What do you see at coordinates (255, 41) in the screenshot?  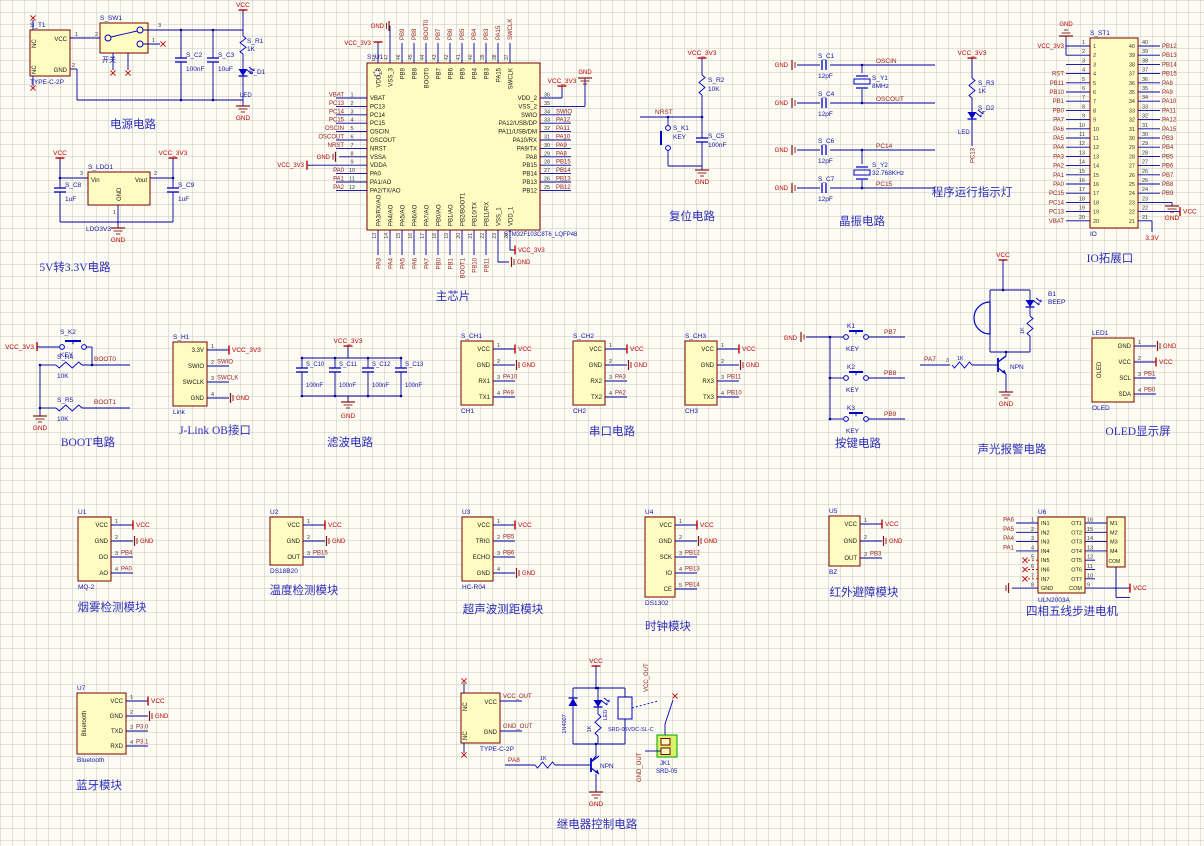 I see `label: S_R1` at bounding box center [255, 41].